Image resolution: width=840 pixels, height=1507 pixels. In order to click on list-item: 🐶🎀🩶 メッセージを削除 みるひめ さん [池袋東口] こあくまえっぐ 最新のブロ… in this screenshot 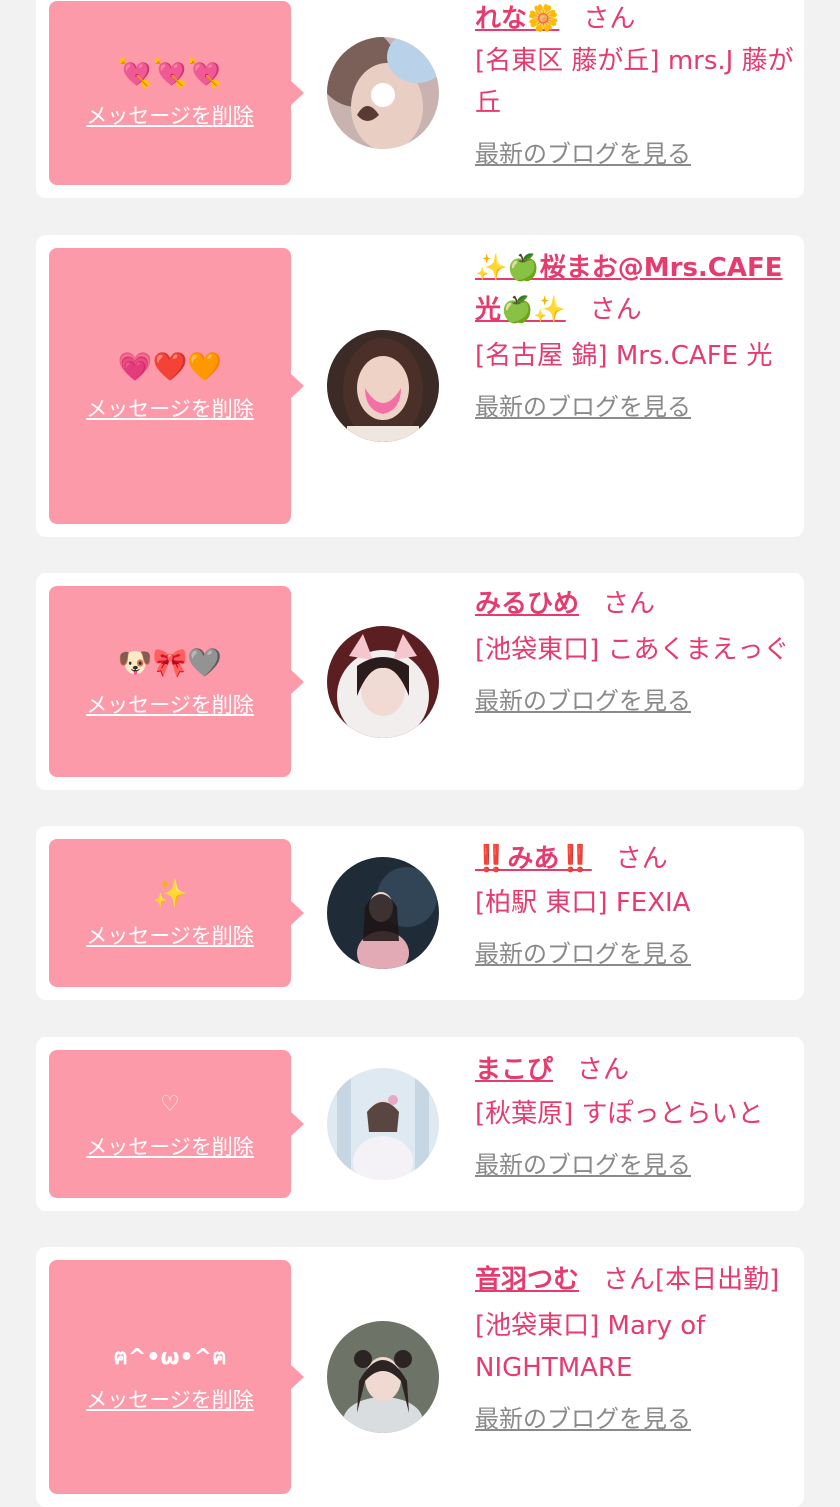, I will do `click(420, 681)`.